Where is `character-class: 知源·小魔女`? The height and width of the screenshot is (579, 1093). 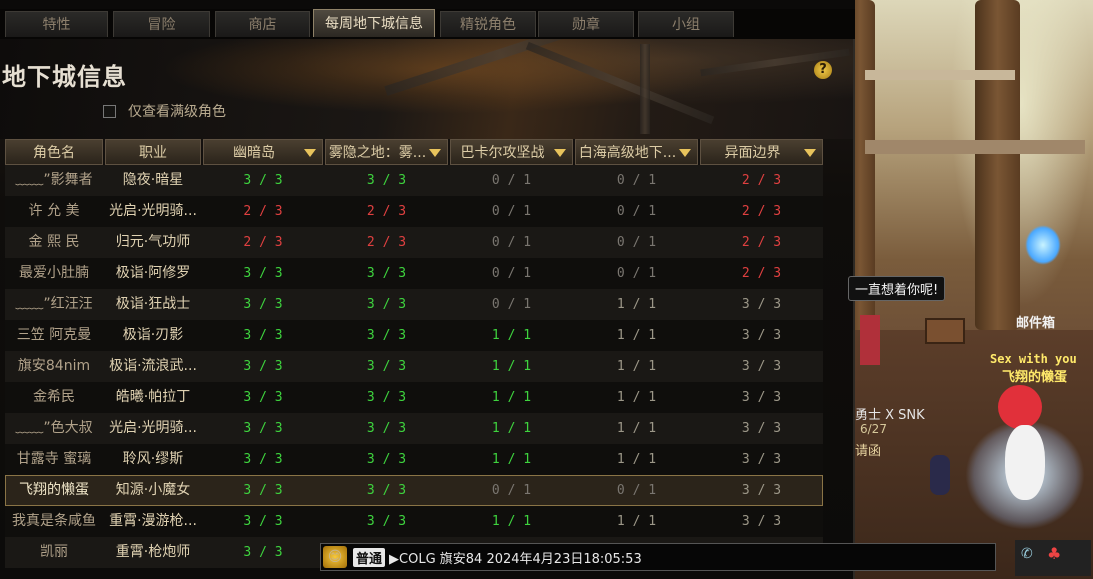 character-class: 知源·小魔女 is located at coordinates (153, 490).